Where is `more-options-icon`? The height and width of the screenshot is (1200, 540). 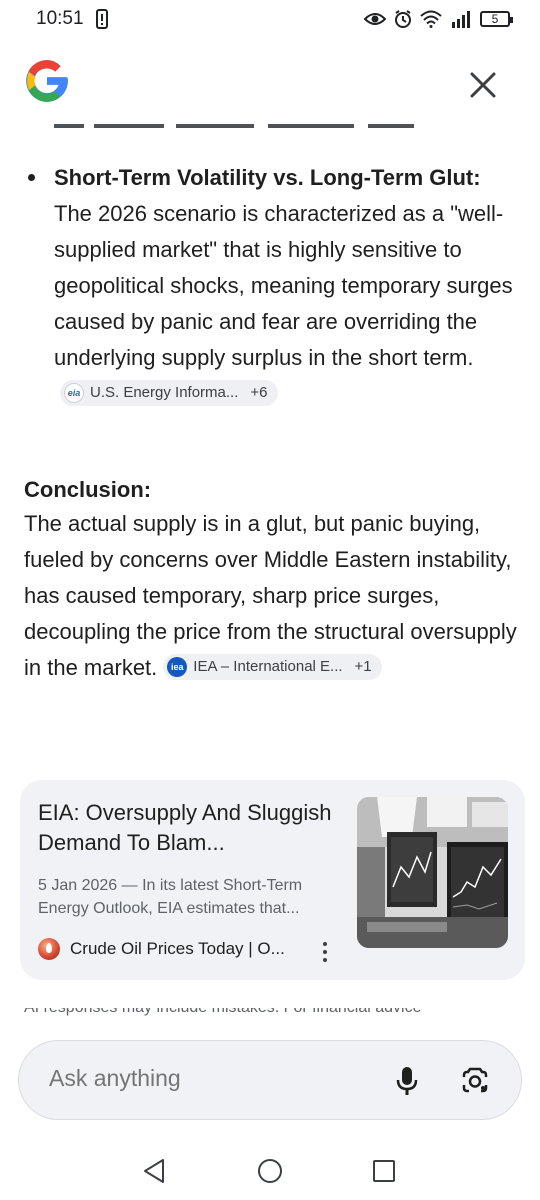
more-options-icon is located at coordinates (325, 952).